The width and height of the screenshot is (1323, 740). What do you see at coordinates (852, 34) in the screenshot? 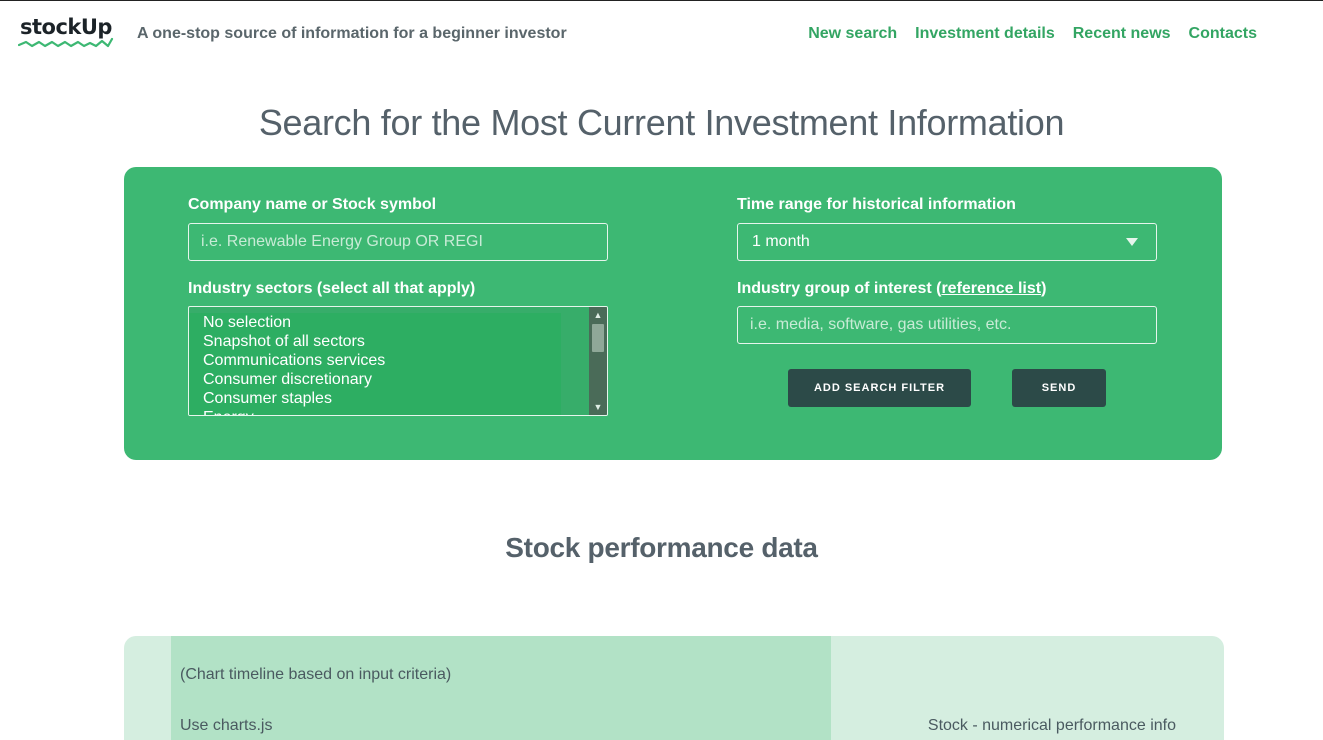
I see `nav-new-search: New search` at bounding box center [852, 34].